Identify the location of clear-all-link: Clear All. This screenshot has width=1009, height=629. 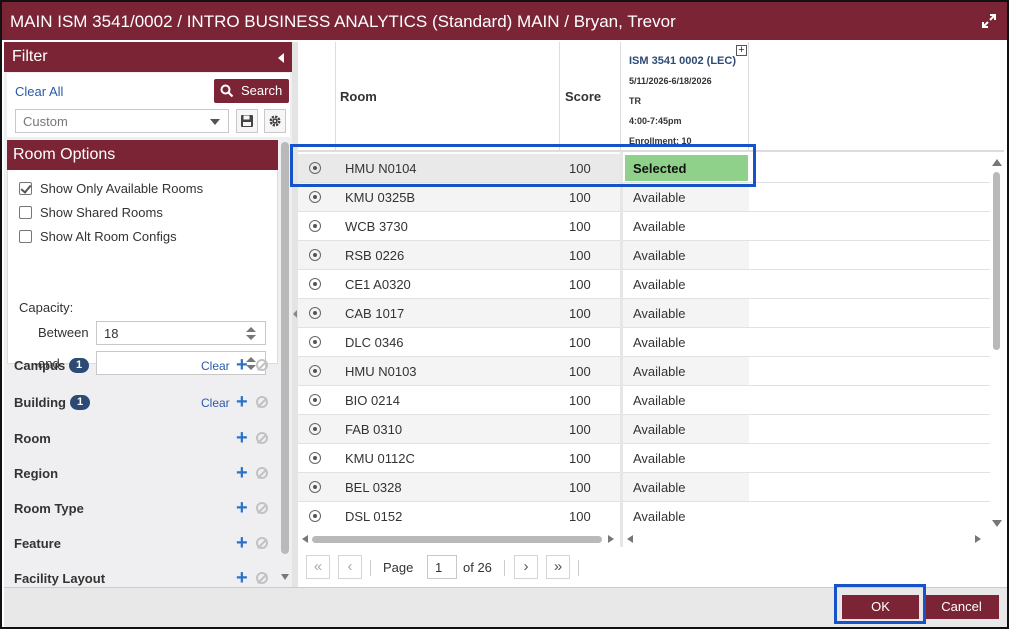
(39, 91).